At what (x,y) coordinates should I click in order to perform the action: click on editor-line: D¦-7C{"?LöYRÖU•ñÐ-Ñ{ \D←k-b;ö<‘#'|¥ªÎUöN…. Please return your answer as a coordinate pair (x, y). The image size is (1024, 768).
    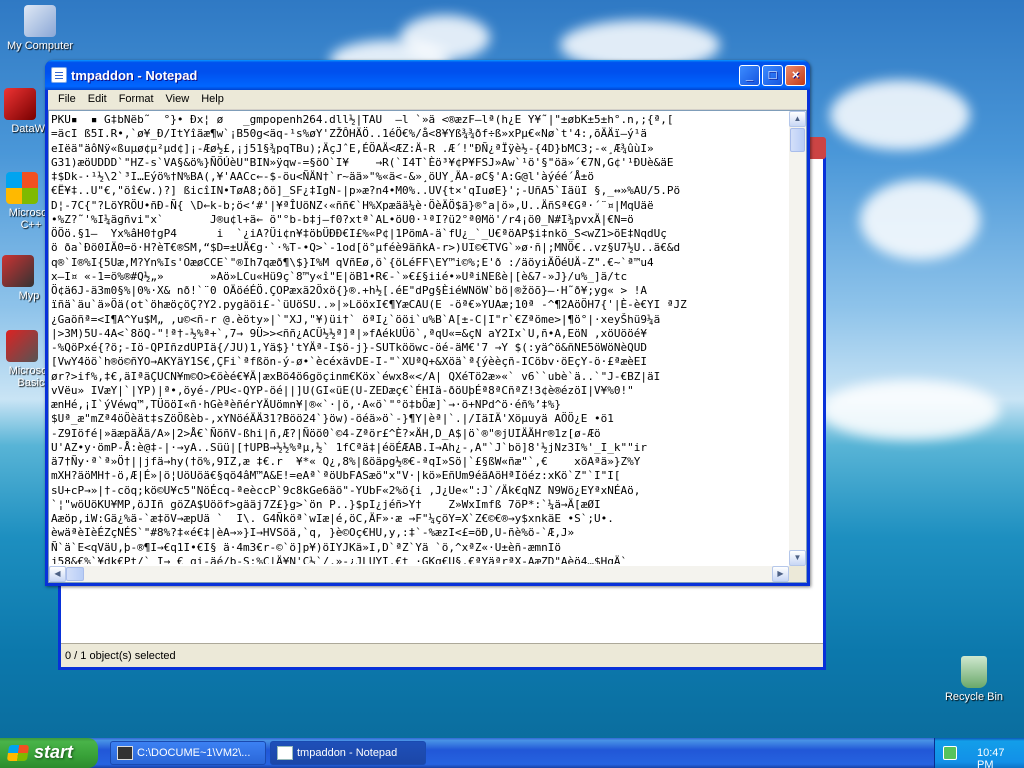
    Looking at the image, I should click on (352, 205).